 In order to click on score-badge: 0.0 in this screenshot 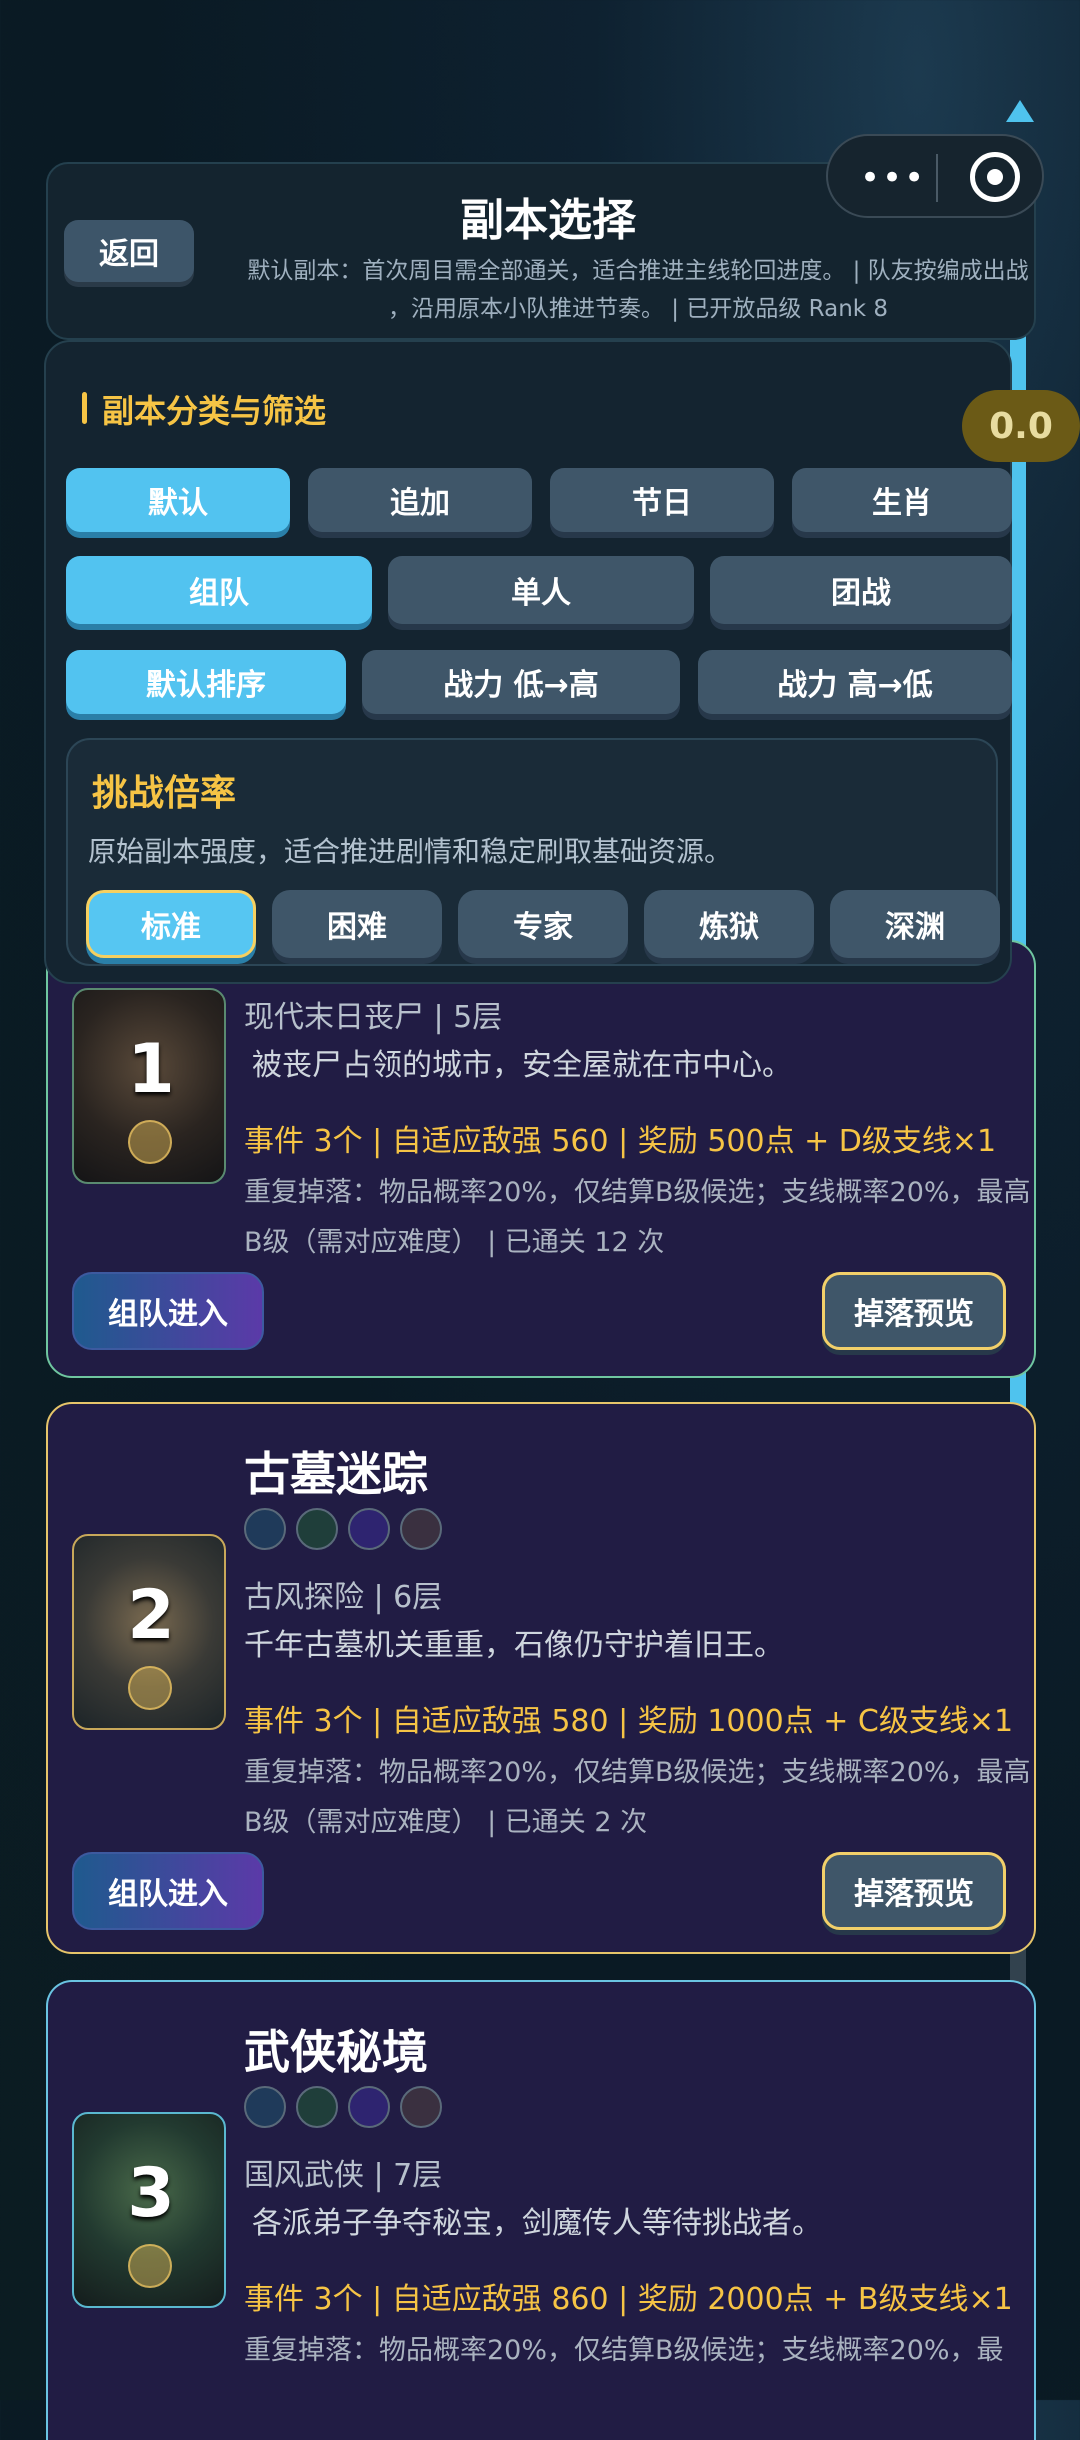, I will do `click(1021, 426)`.